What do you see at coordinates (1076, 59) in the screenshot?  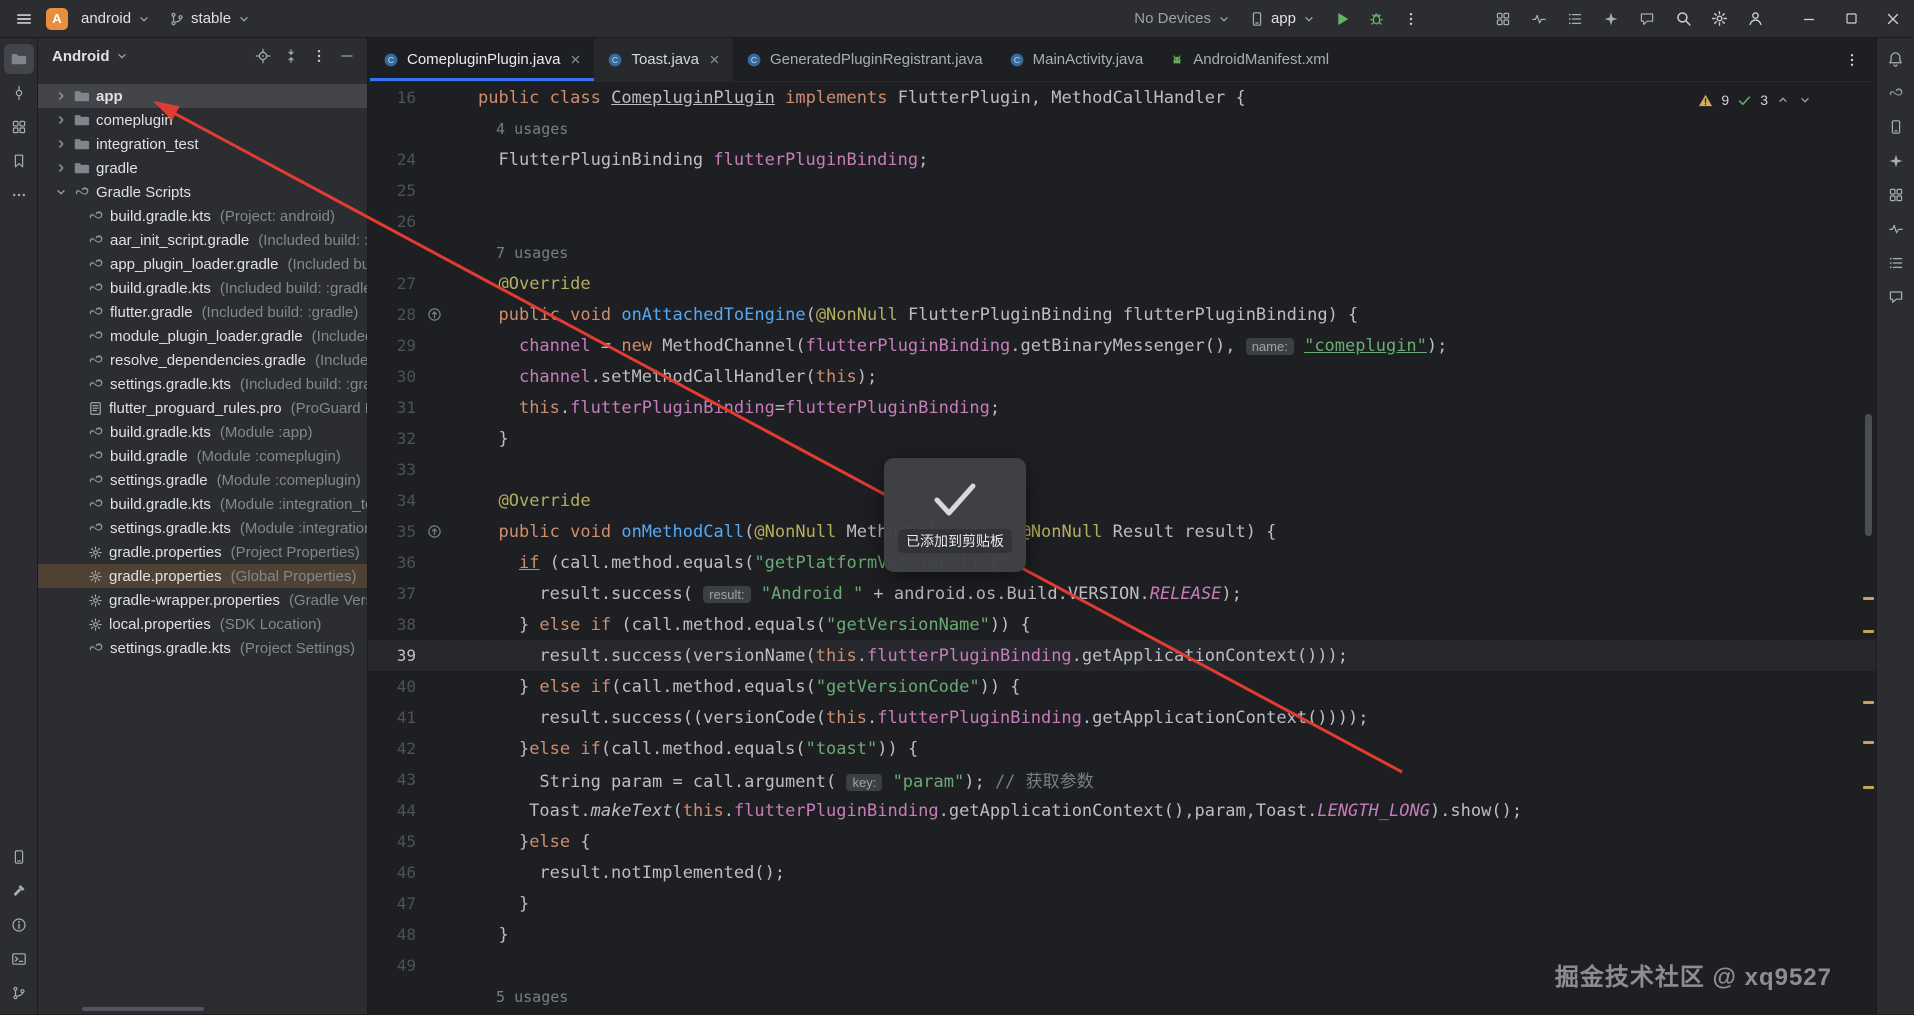 I see `tab-mainactivity-java: C MainActivity.java` at bounding box center [1076, 59].